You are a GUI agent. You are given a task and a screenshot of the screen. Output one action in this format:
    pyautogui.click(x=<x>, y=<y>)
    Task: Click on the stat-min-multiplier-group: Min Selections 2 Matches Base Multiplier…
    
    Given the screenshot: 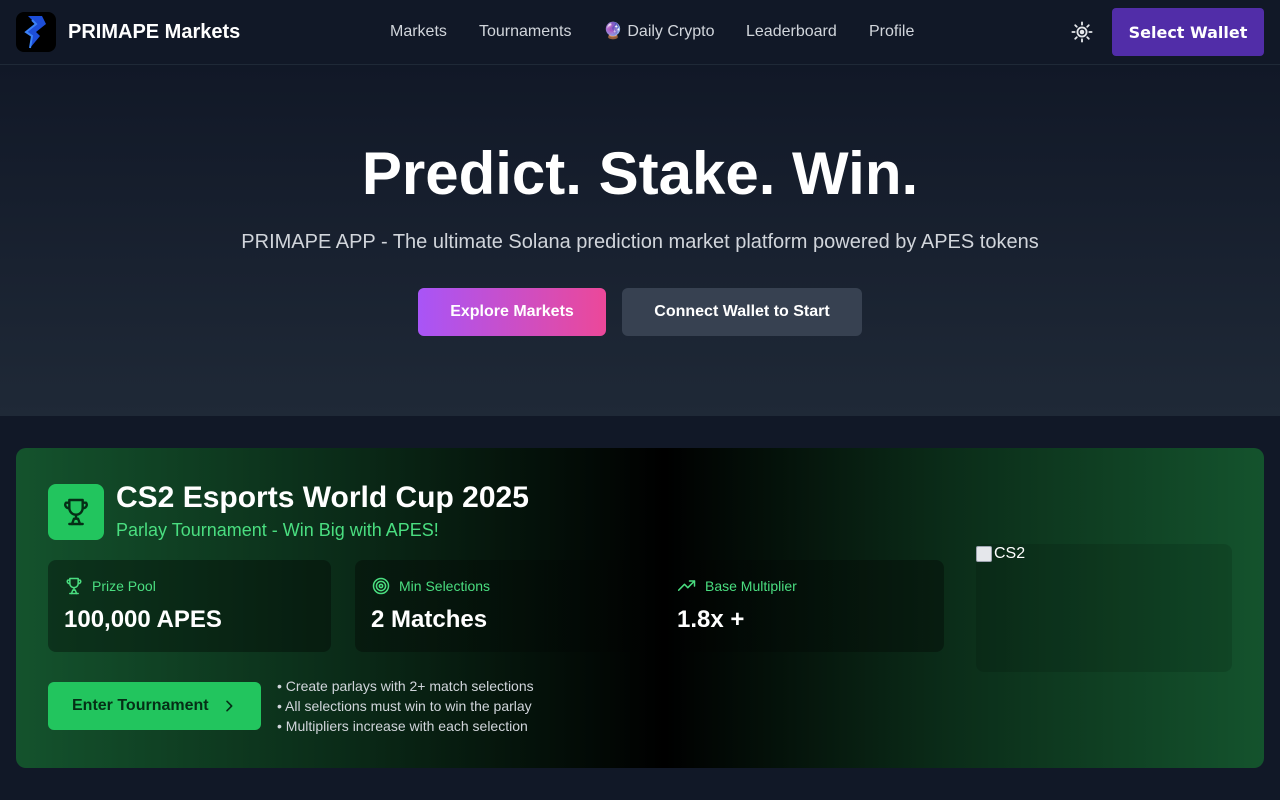 What is the action you would take?
    pyautogui.click(x=649, y=606)
    